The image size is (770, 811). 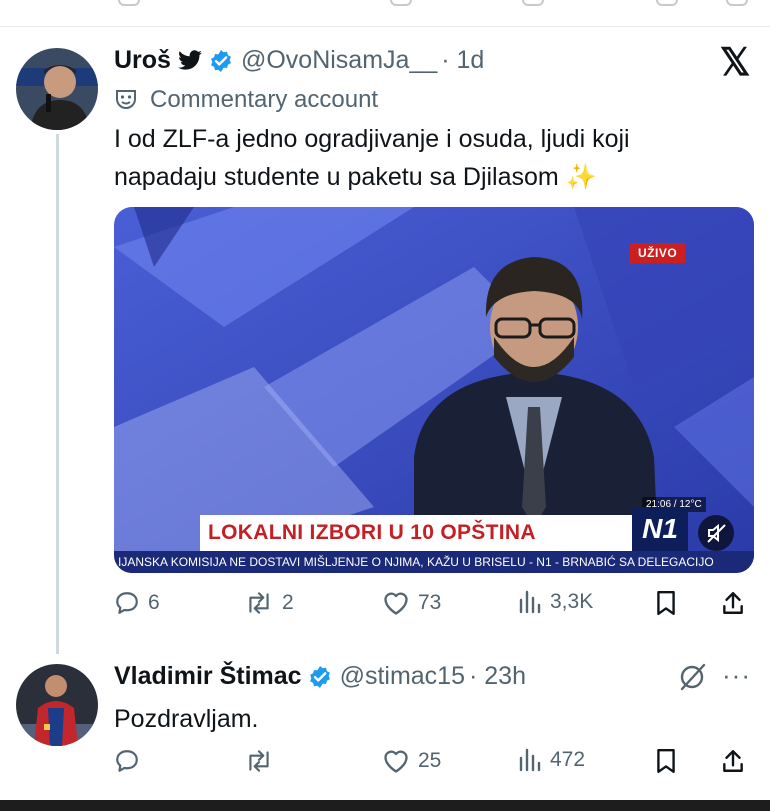 What do you see at coordinates (355, 177) in the screenshot?
I see `tweet-text-line: napadaju studente u paketu sa Djilasom ✨` at bounding box center [355, 177].